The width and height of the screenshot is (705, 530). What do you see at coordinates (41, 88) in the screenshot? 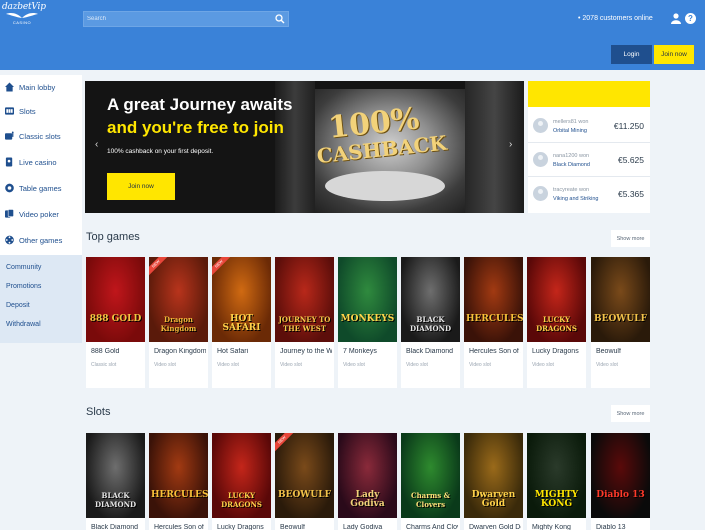
I see `sidebar-item-main-lobby: Main lobby` at bounding box center [41, 88].